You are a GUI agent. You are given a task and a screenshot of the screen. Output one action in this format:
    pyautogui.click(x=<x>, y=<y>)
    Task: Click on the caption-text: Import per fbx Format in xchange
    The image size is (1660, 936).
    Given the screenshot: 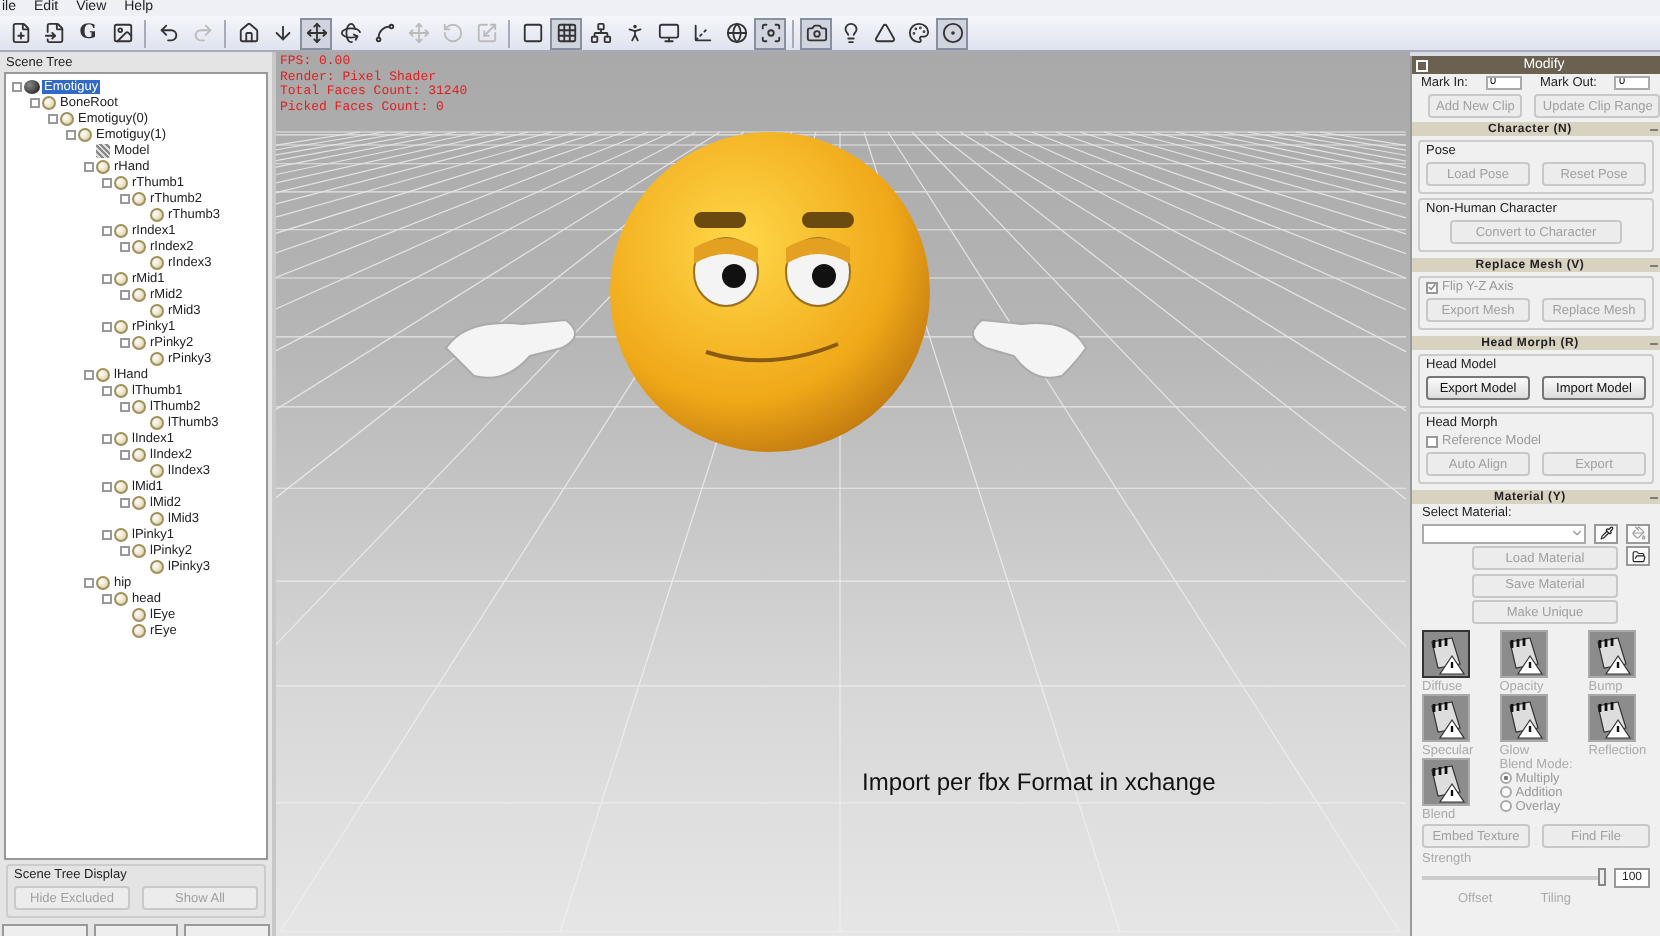 What is the action you would take?
    pyautogui.click(x=1039, y=782)
    